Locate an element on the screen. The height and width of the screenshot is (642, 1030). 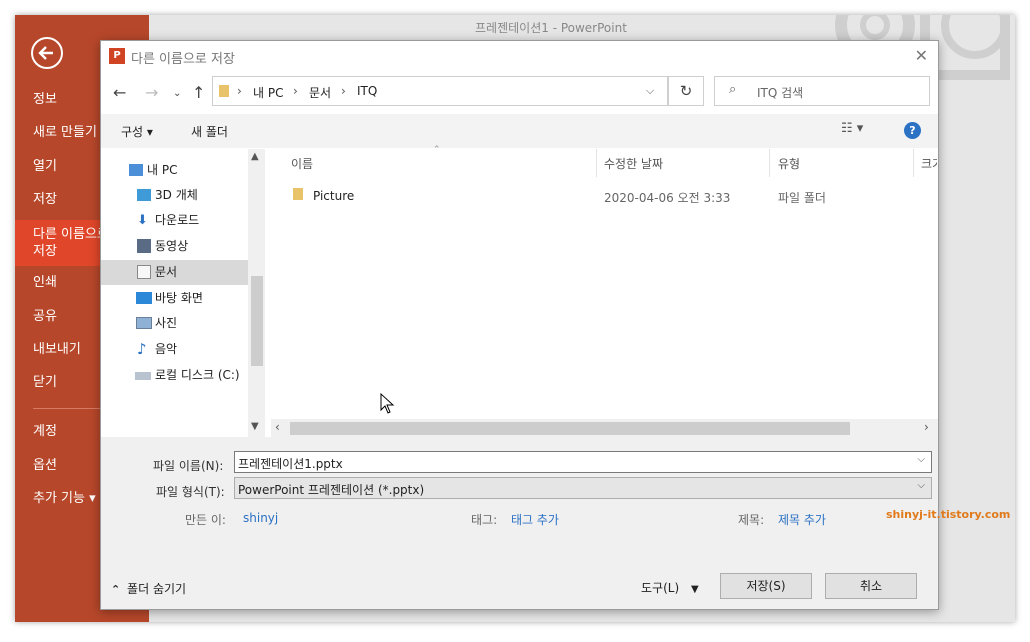
filename-field: 프레젠테이션1.pptx ⌵ is located at coordinates (583, 462).